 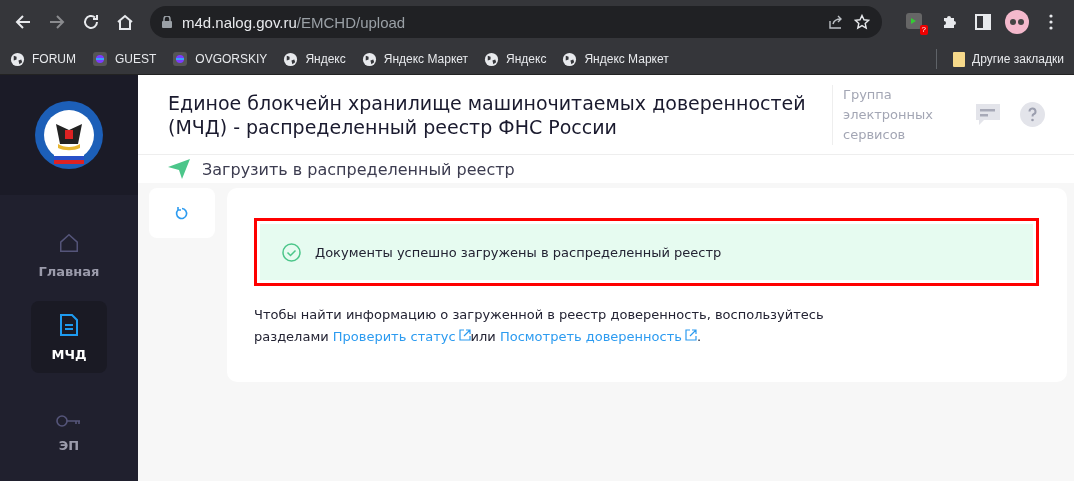 I want to click on document-icon, so click(x=69, y=324).